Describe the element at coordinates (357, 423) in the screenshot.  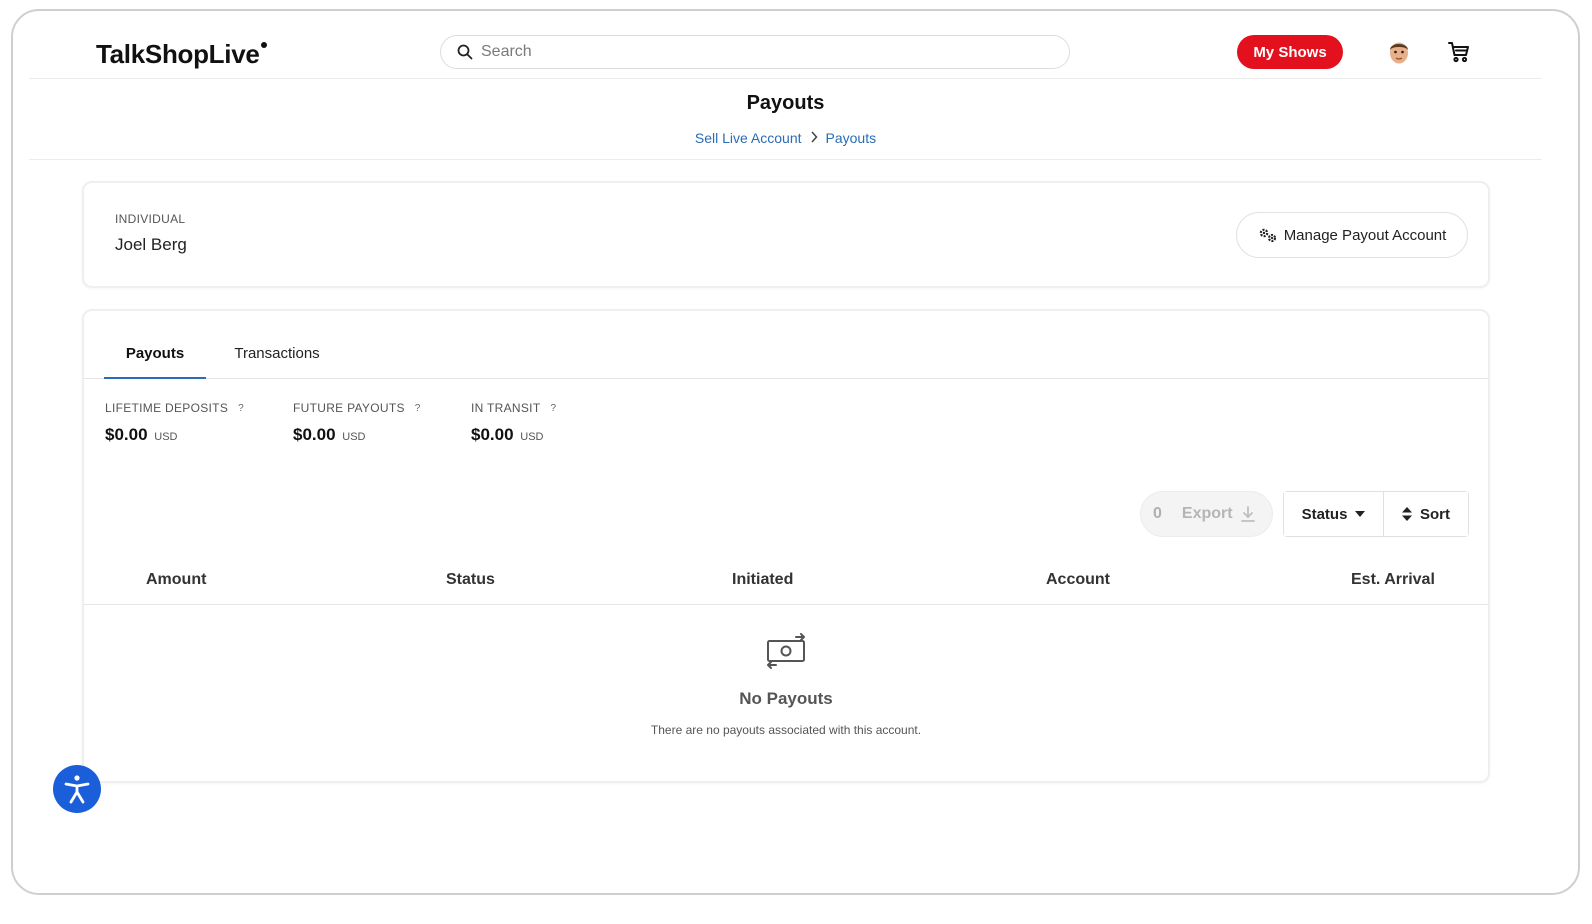
I see `stat-future-payouts: FUTURE PAYOUTS ? $0.00 USD` at that location.